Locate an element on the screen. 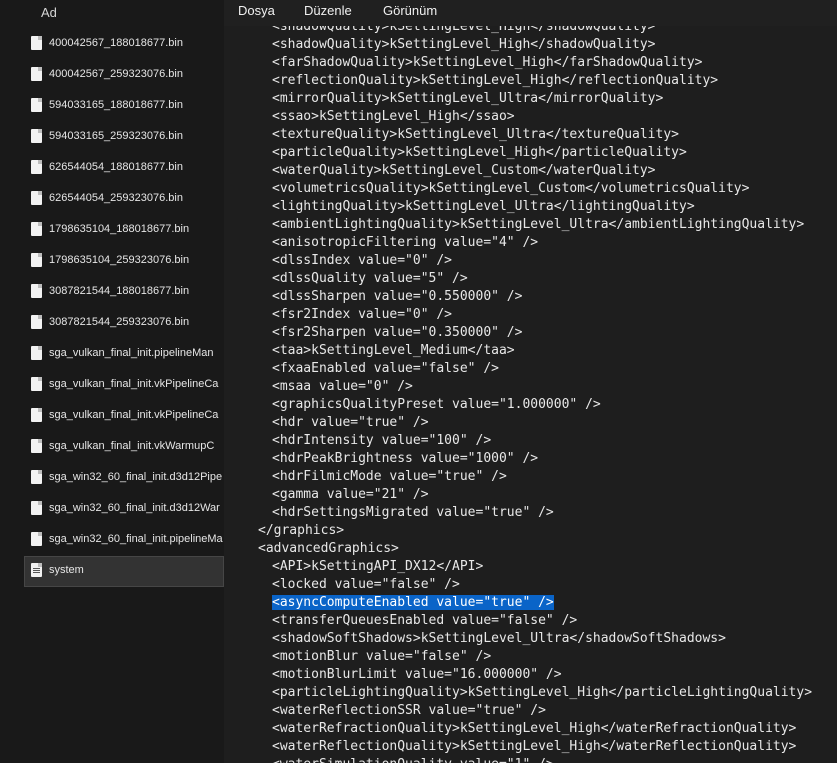 Image resolution: width=837 pixels, height=763 pixels. code-line: <gamma value="21" /> is located at coordinates (350, 495).